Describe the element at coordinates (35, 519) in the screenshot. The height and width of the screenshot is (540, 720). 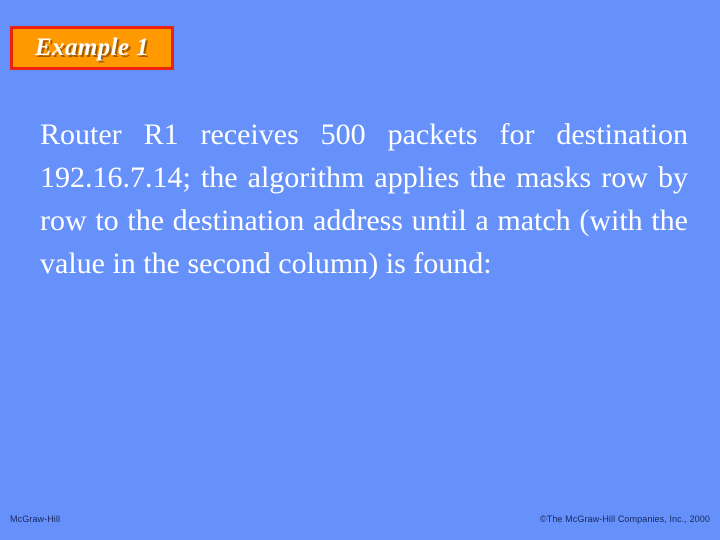
I see `footer-publisher: McGraw-Hill` at that location.